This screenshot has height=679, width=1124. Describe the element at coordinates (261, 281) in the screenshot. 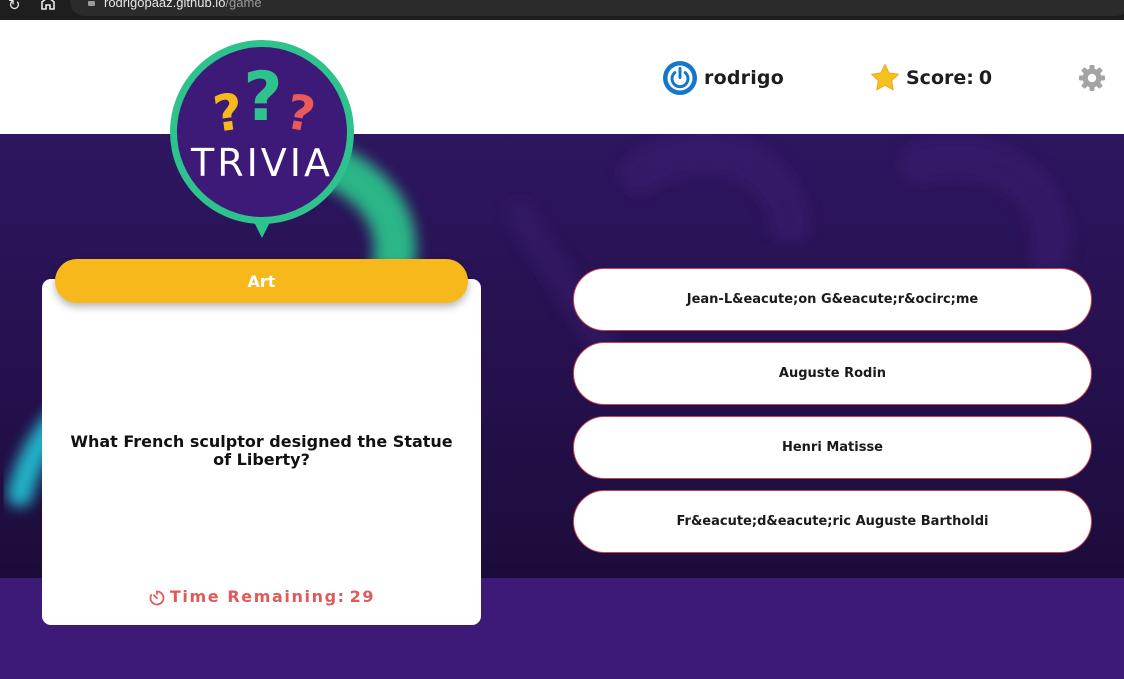

I see `category-badge: Art` at that location.